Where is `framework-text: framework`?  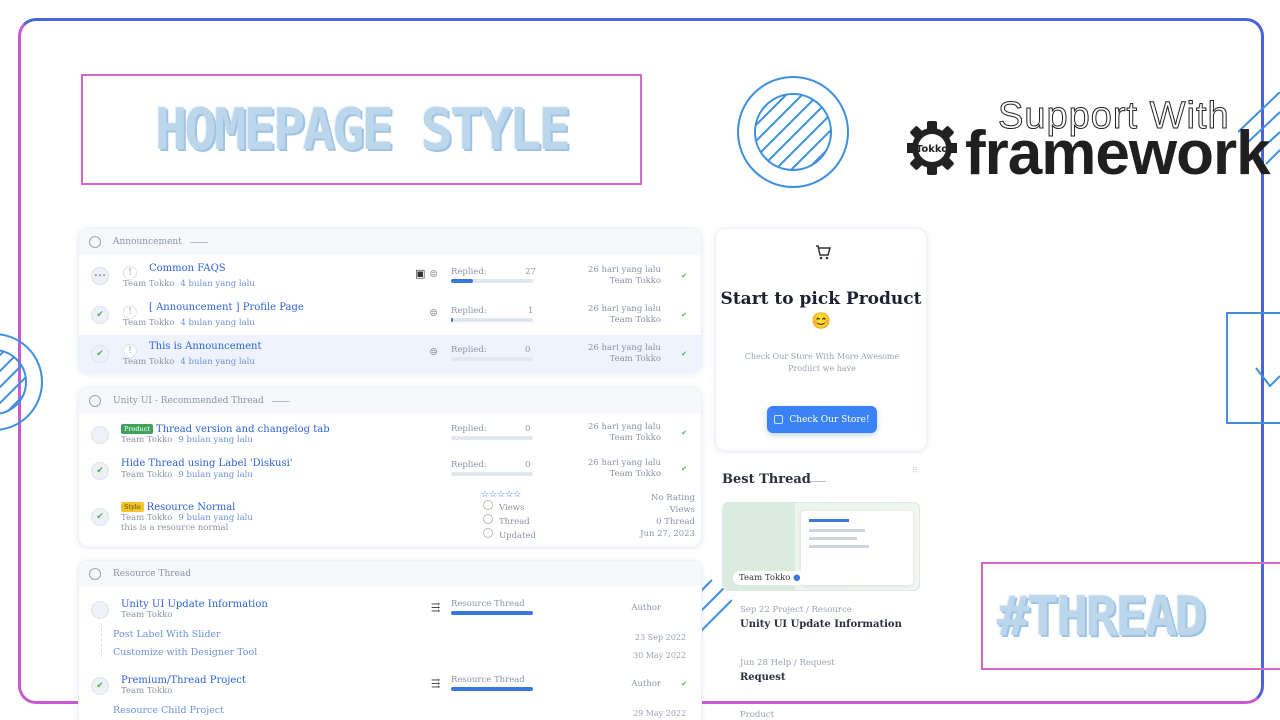 framework-text: framework is located at coordinates (1118, 153).